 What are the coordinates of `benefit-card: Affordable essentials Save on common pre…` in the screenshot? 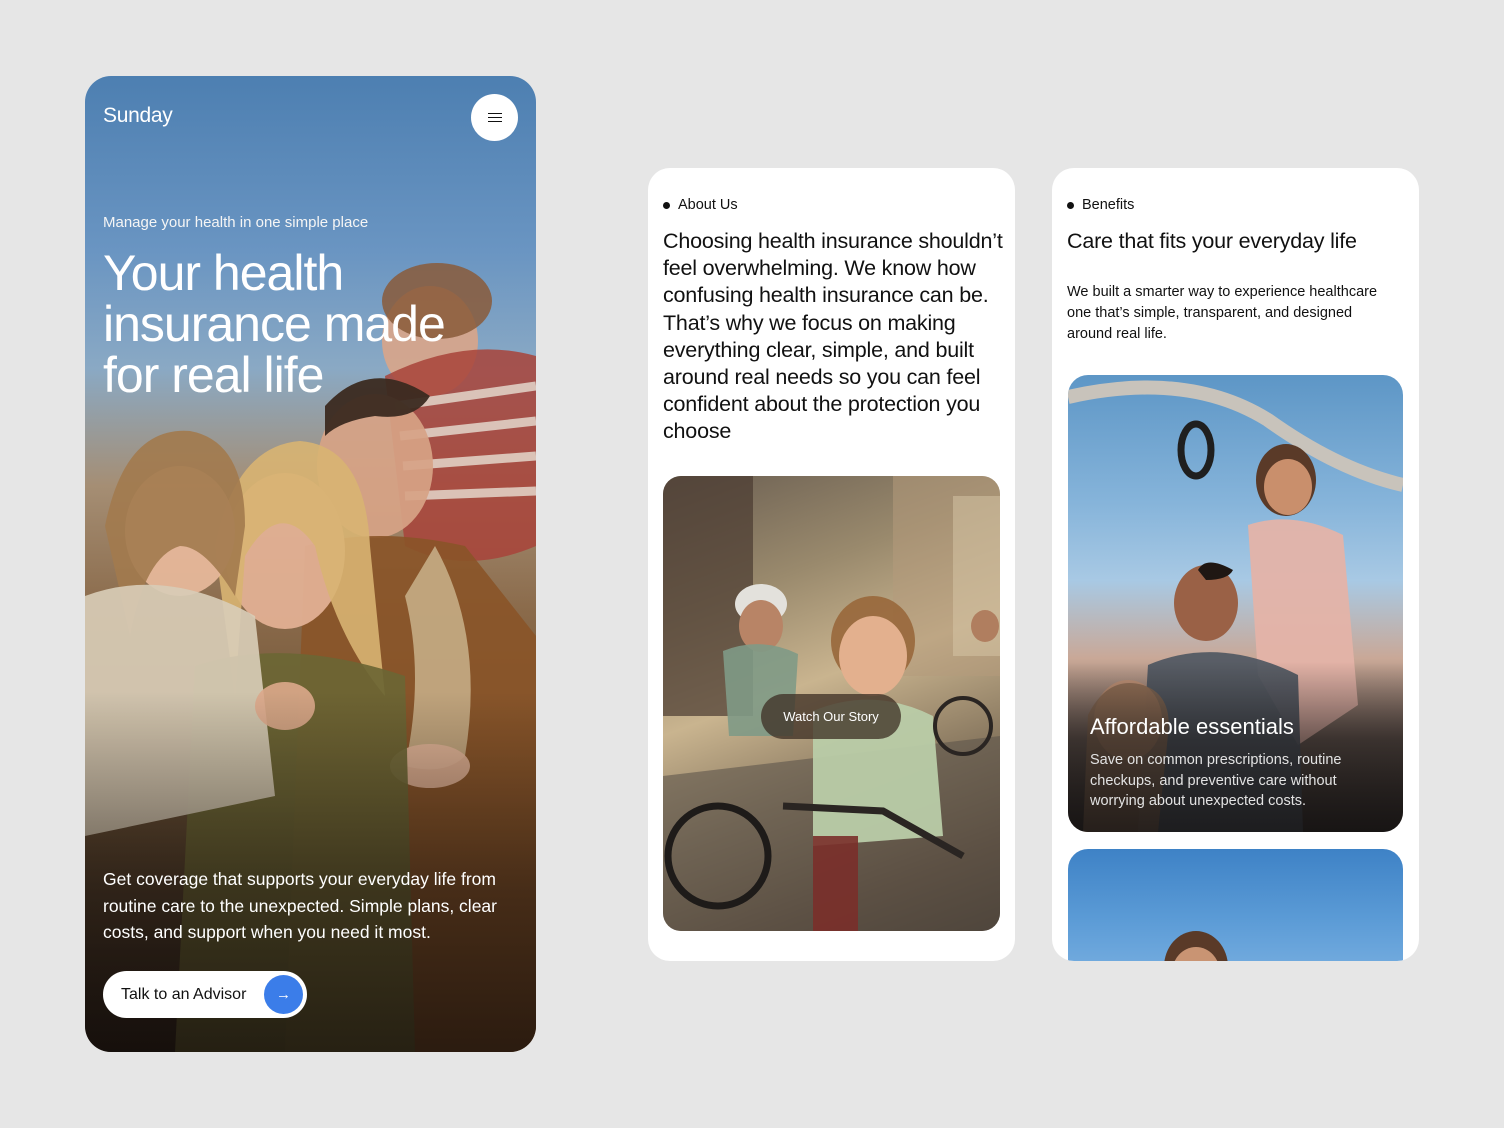 It's located at (1235, 603).